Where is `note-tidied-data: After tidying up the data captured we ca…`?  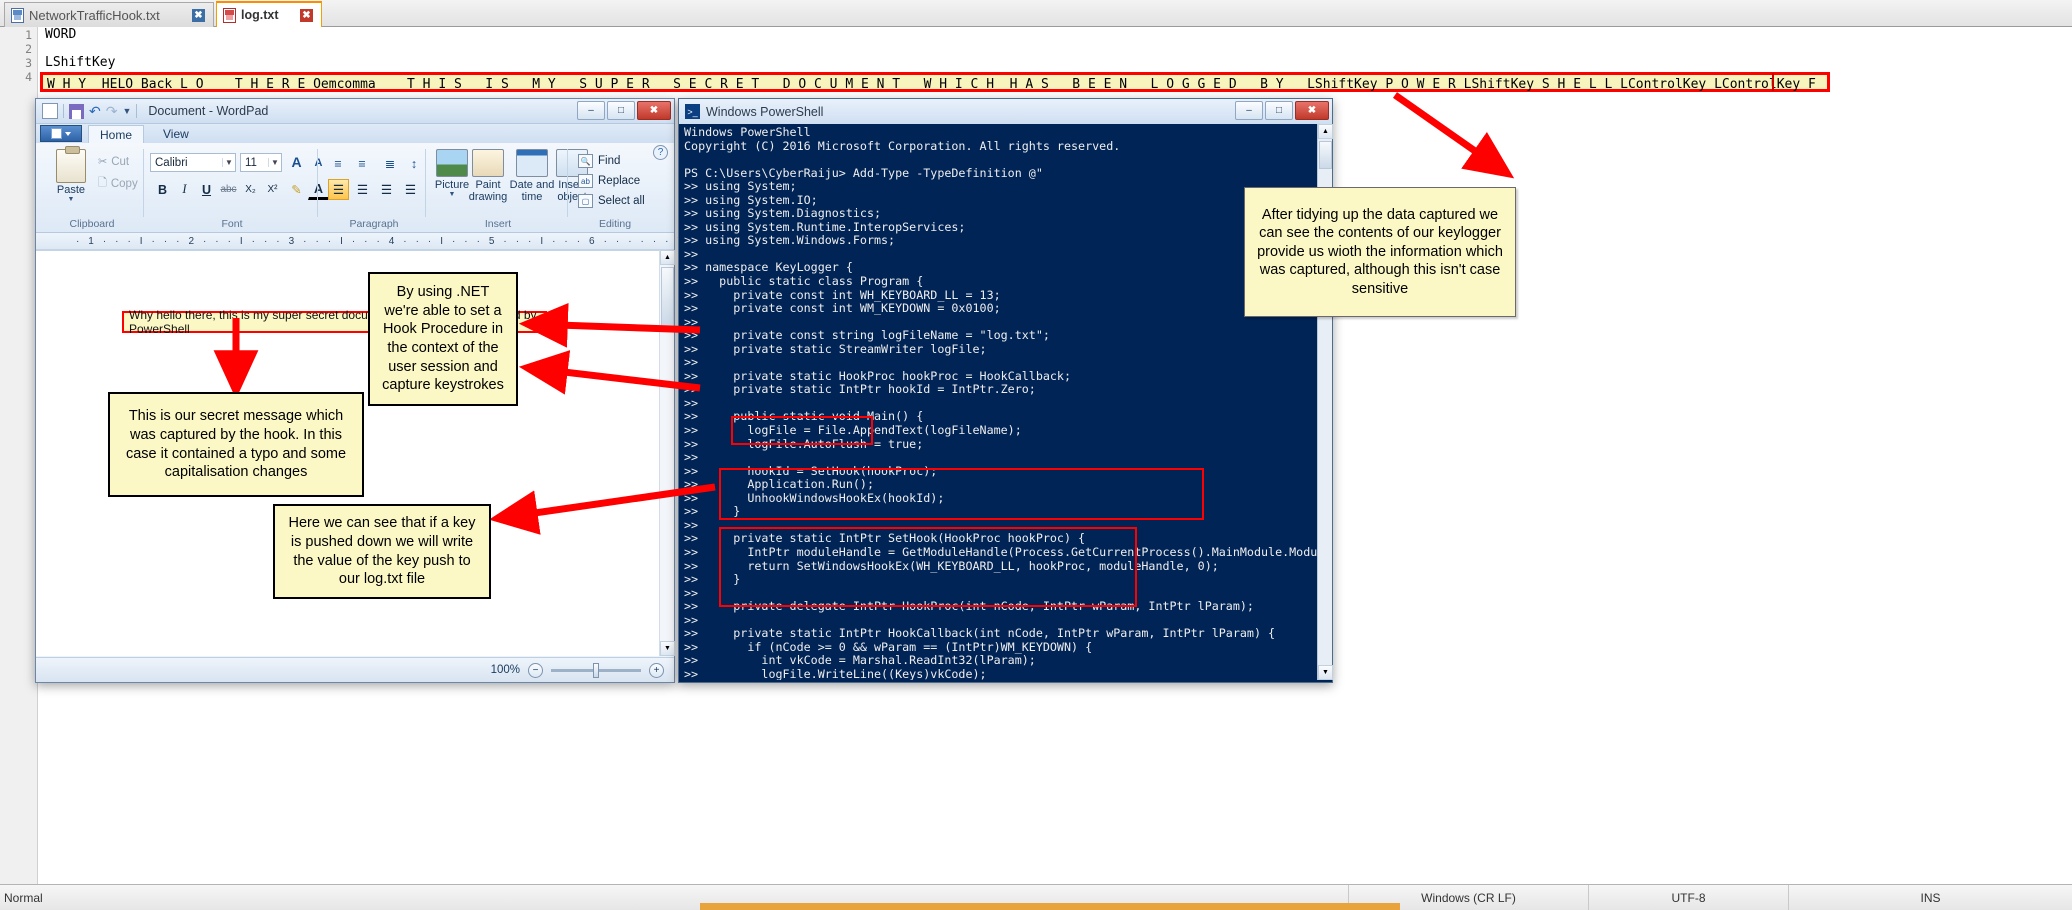 note-tidied-data: After tidying up the data captured we ca… is located at coordinates (1380, 252).